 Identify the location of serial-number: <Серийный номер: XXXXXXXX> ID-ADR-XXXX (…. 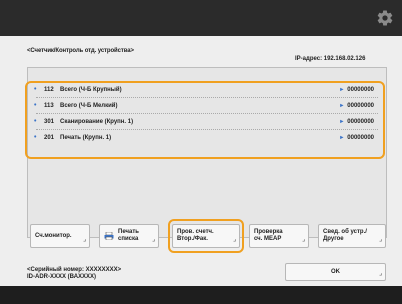
(74, 273).